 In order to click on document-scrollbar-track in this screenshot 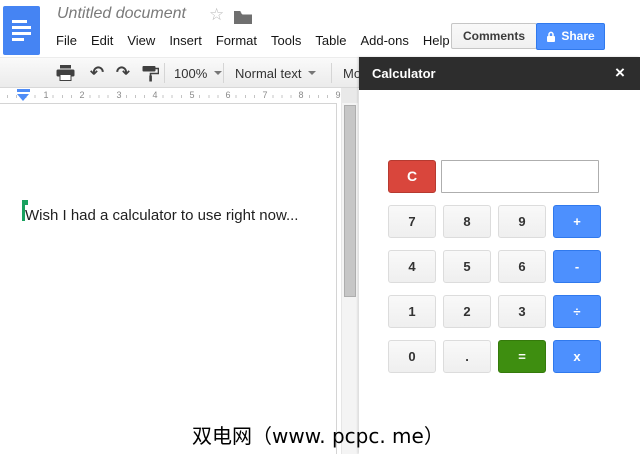, I will do `click(349, 278)`.